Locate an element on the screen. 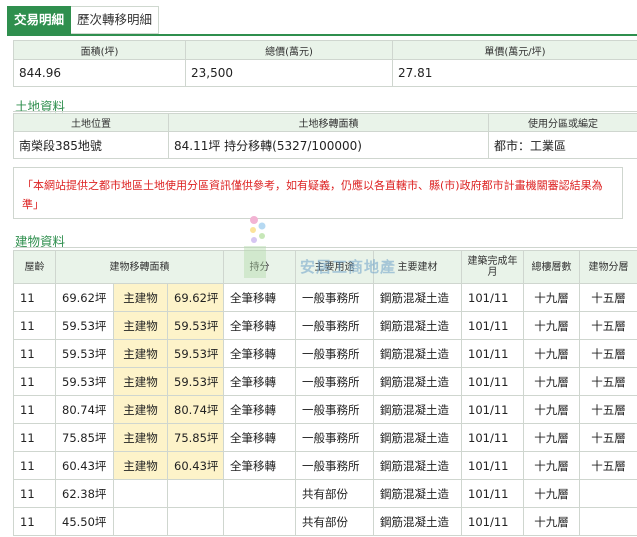 Image resolution: width=637 pixels, height=537 pixels. unit-price-value: 27.81 is located at coordinates (514, 73).